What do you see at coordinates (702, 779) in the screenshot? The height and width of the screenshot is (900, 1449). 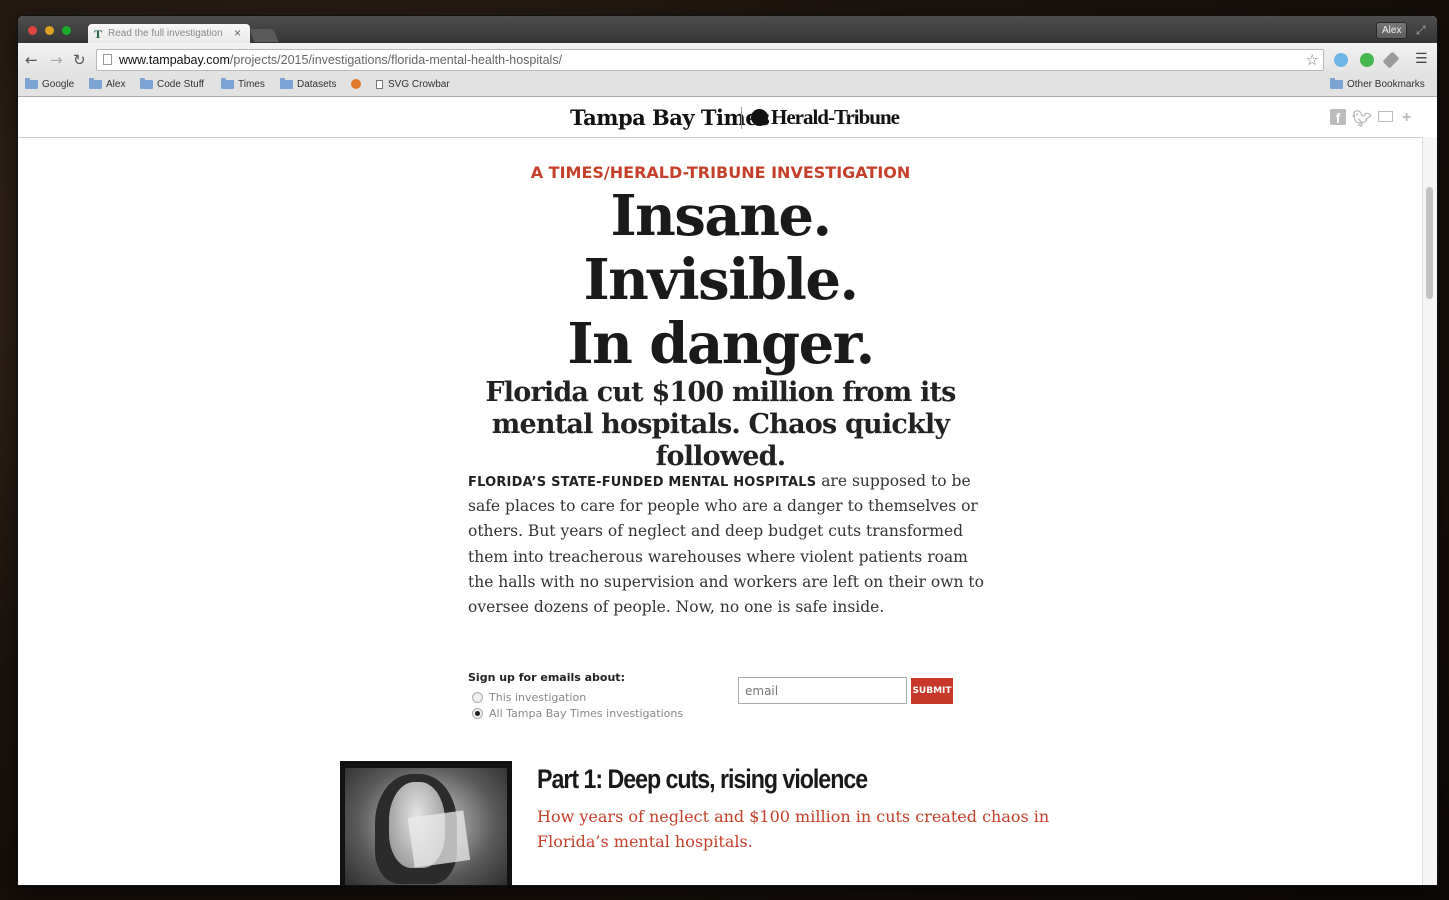 I see `part-1-title: Part 1: Deep cuts, rising violence` at bounding box center [702, 779].